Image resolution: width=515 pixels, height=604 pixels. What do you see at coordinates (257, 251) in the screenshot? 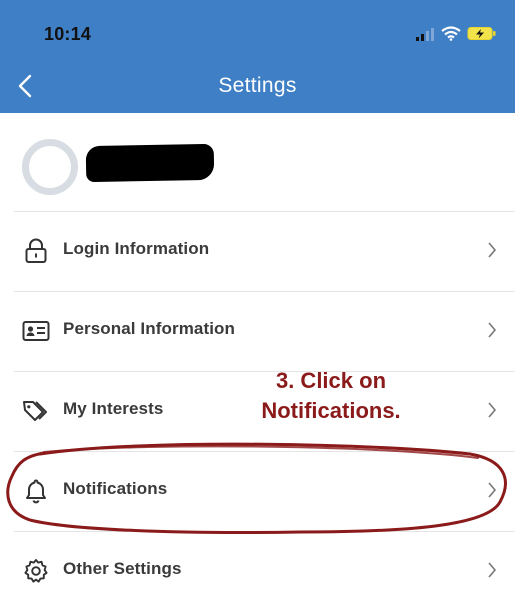
I see `menu-item-login-information: Login Information` at bounding box center [257, 251].